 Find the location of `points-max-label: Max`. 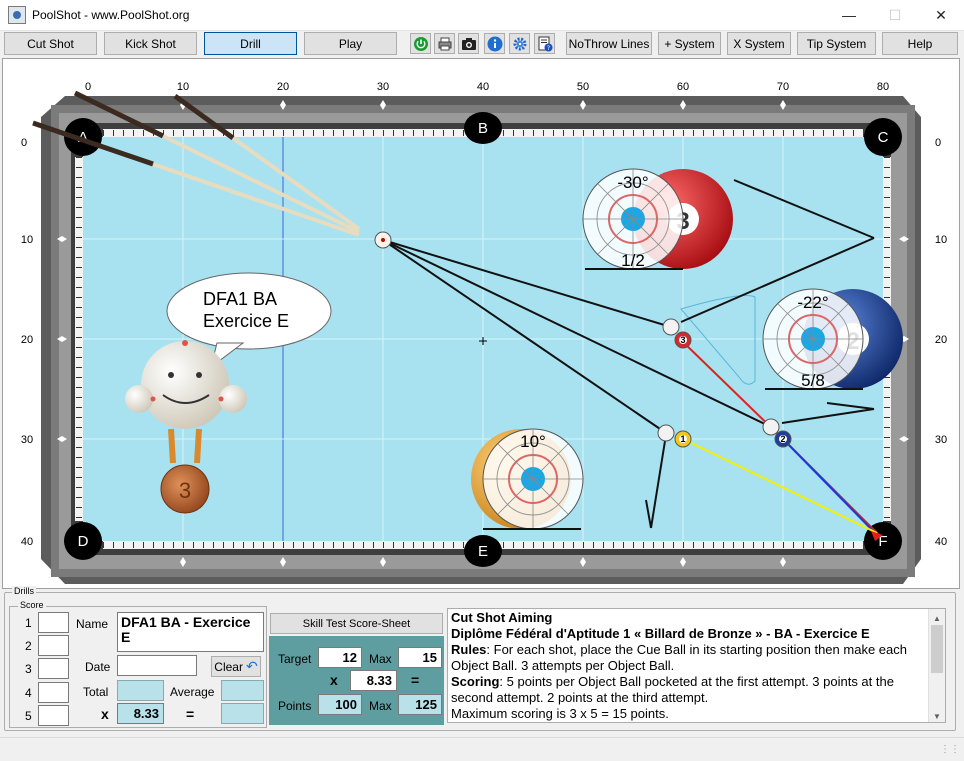

points-max-label: Max is located at coordinates (380, 706).